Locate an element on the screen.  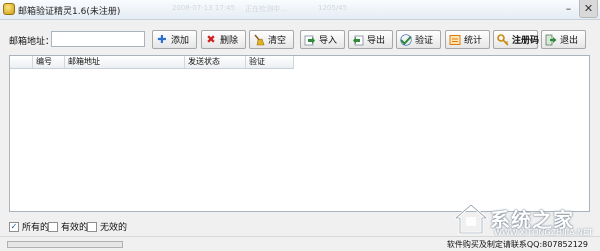
filter-all: ✓ 所有的 is located at coordinates (29, 226).